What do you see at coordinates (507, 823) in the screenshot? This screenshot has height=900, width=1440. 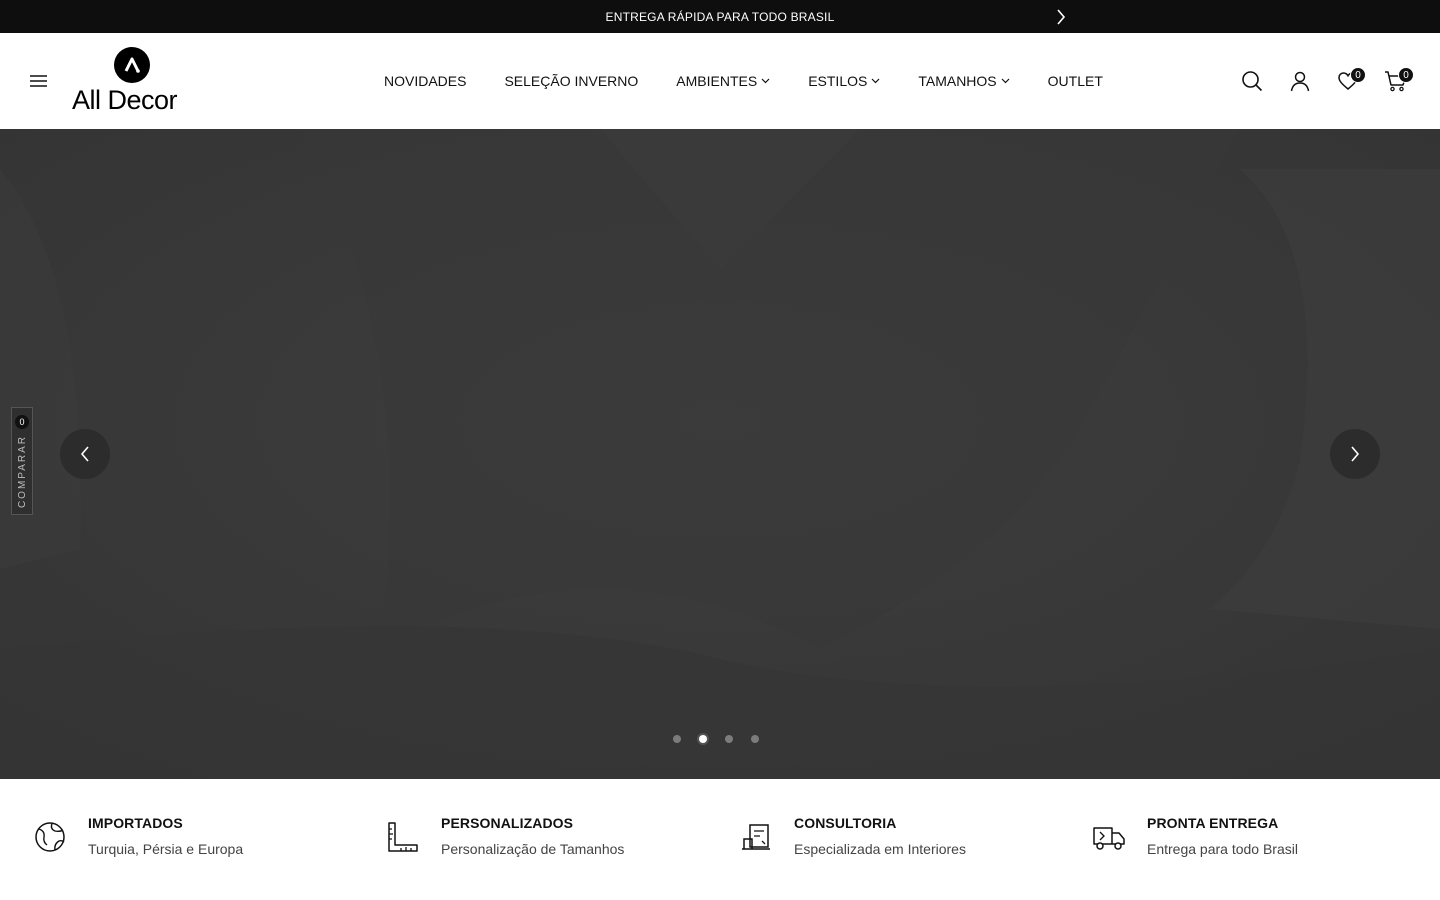 I see `feature-title: PERSONALIZADOS` at bounding box center [507, 823].